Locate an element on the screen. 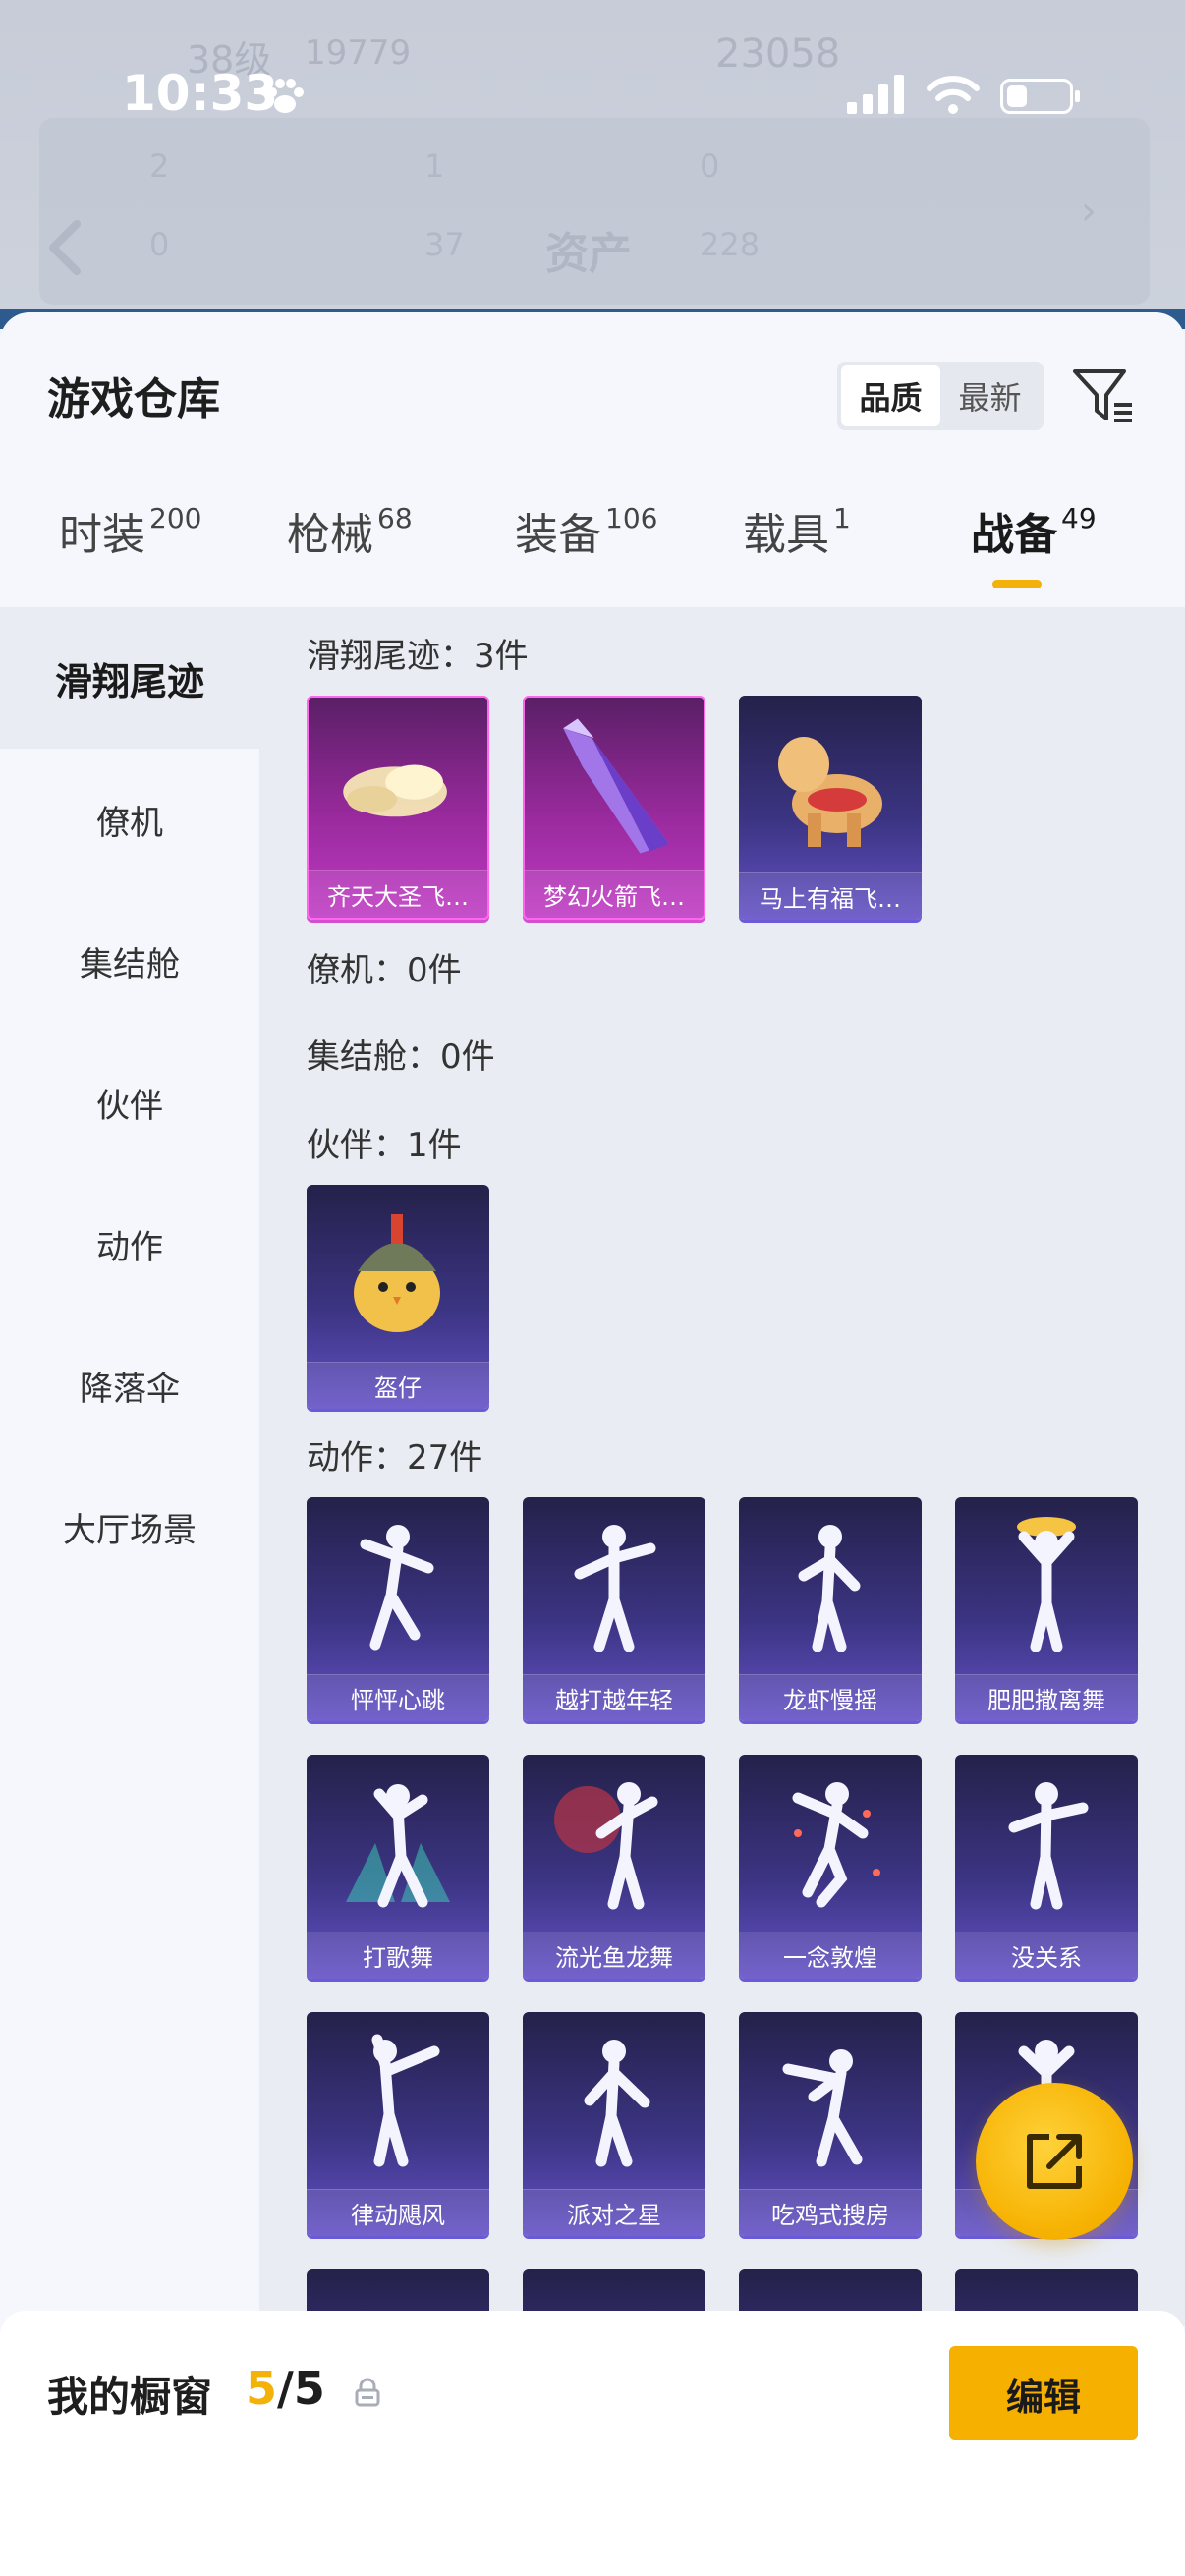 This screenshot has width=1185, height=2576. item-card: 派对之星 is located at coordinates (614, 2124).